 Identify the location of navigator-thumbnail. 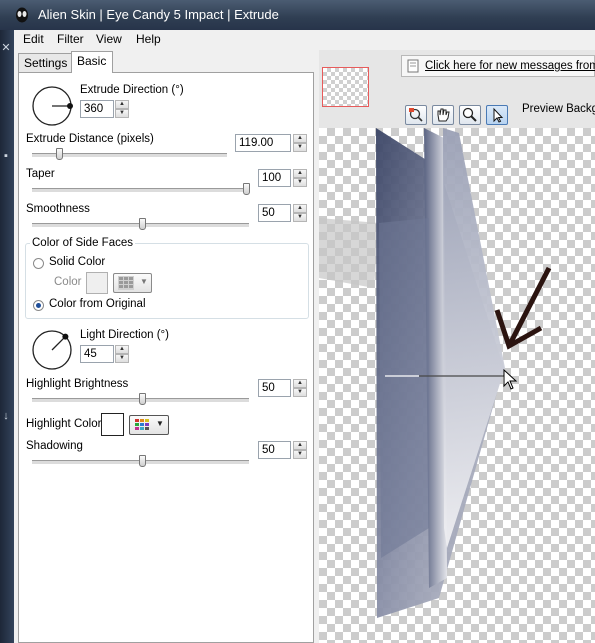
(345, 87).